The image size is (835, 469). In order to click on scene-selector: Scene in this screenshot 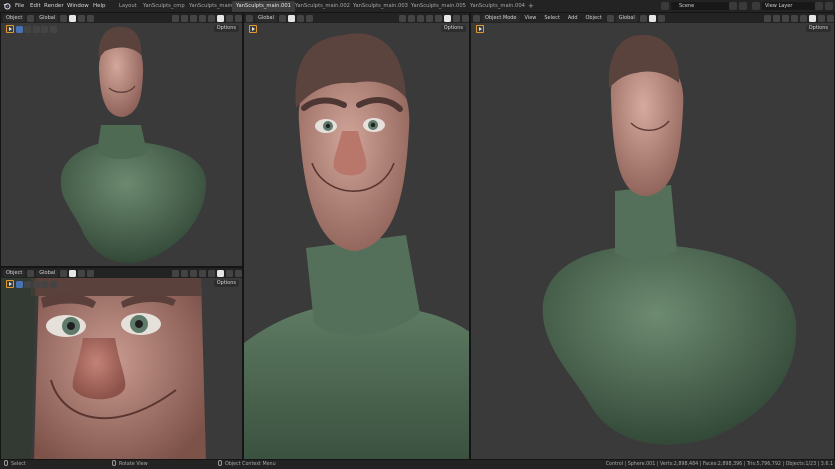, I will do `click(702, 6)`.